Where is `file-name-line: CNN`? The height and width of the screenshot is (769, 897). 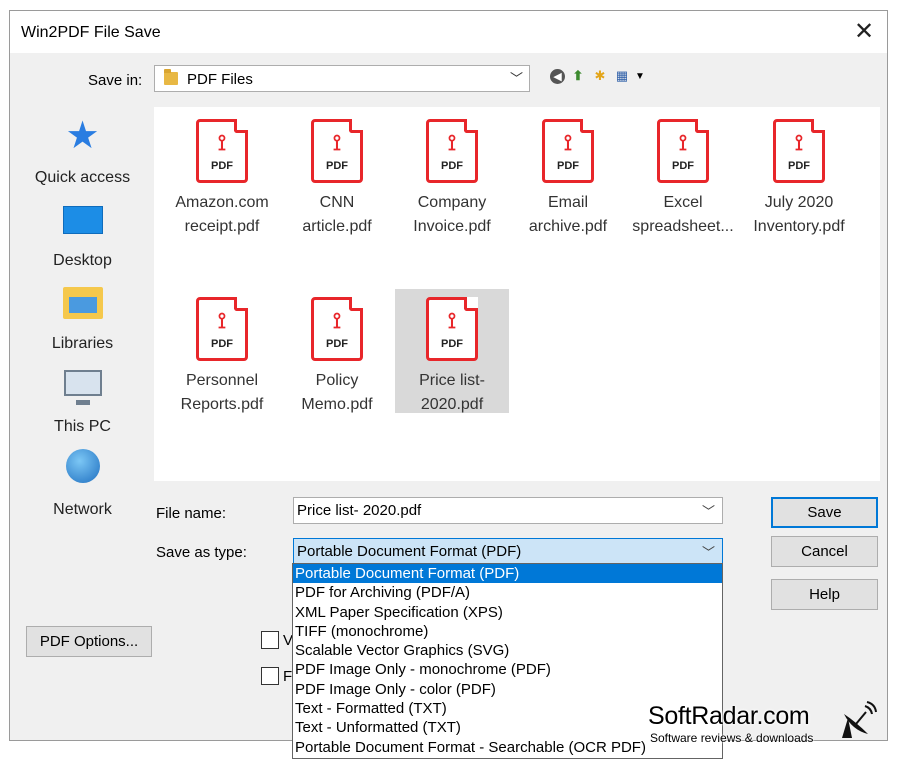 file-name-line: CNN is located at coordinates (337, 202).